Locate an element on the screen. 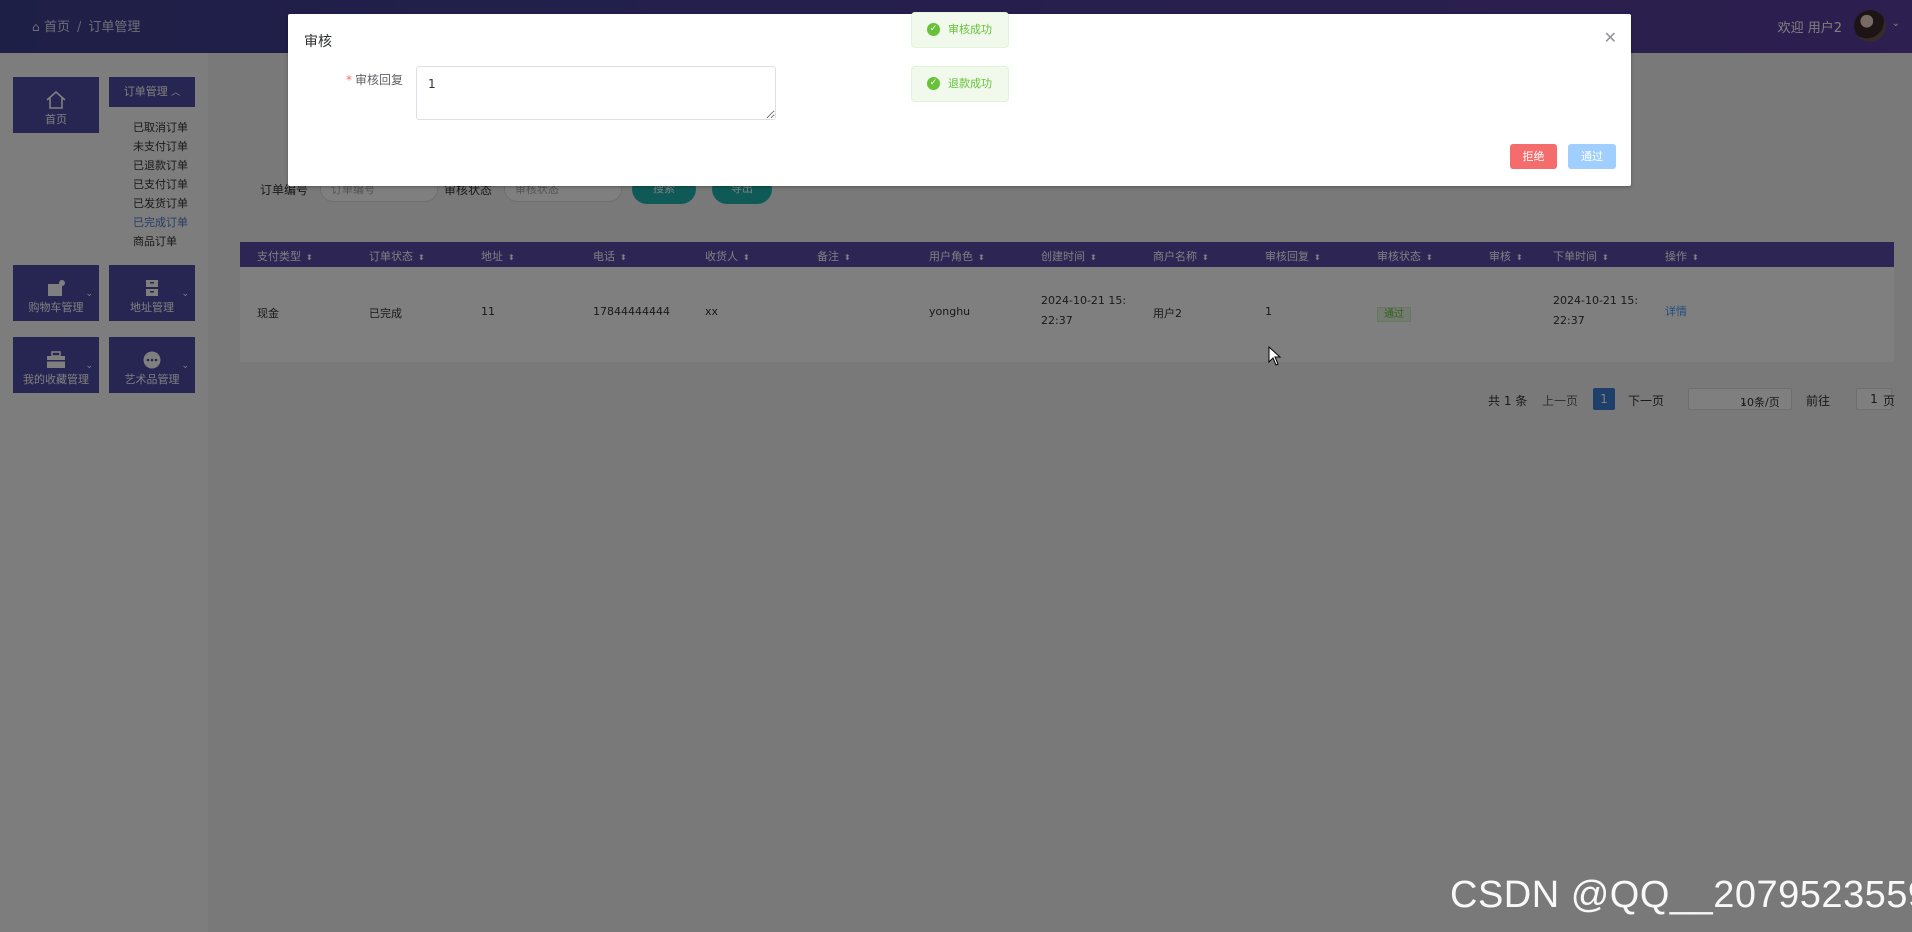 The image size is (1912, 932). toast-message: 退款成功 is located at coordinates (970, 83).